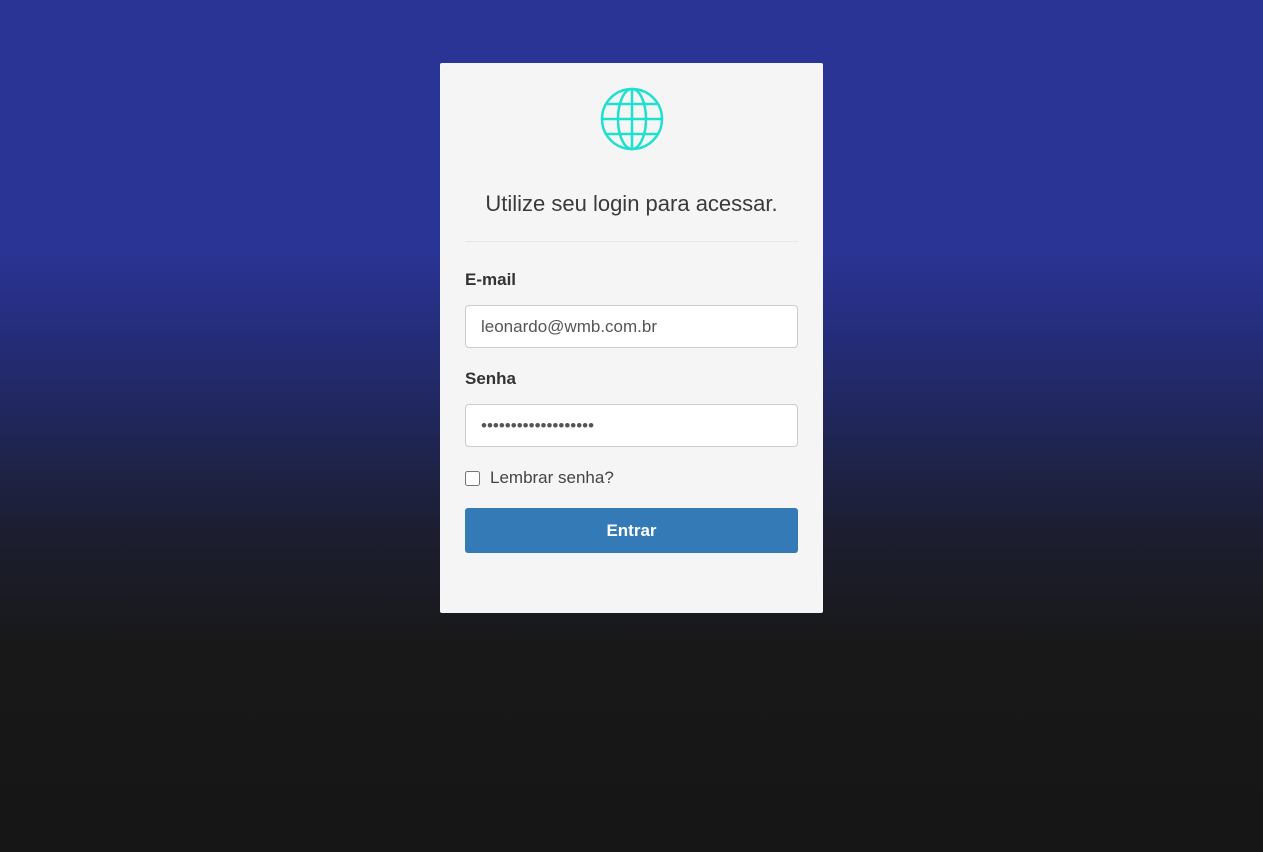 This screenshot has height=852, width=1263. I want to click on remember-checkbox, so click(472, 478).